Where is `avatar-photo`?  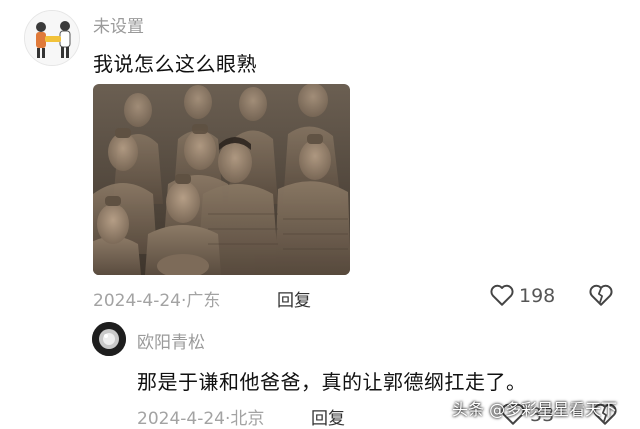
avatar-photo is located at coordinates (109, 339).